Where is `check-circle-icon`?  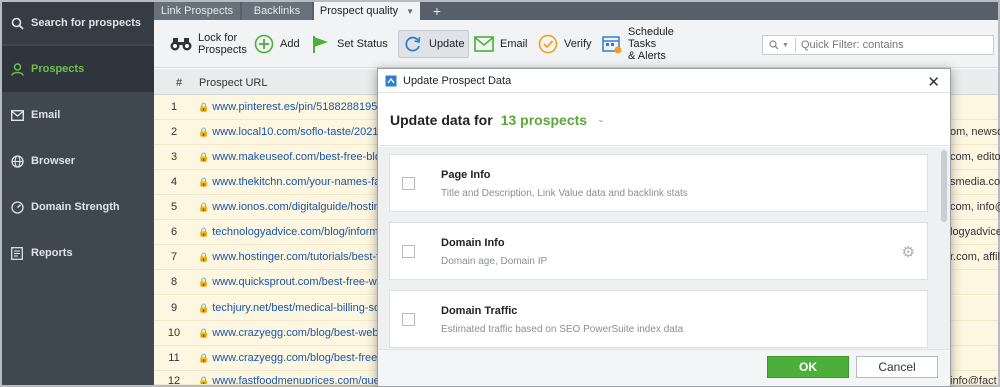 check-circle-icon is located at coordinates (548, 44).